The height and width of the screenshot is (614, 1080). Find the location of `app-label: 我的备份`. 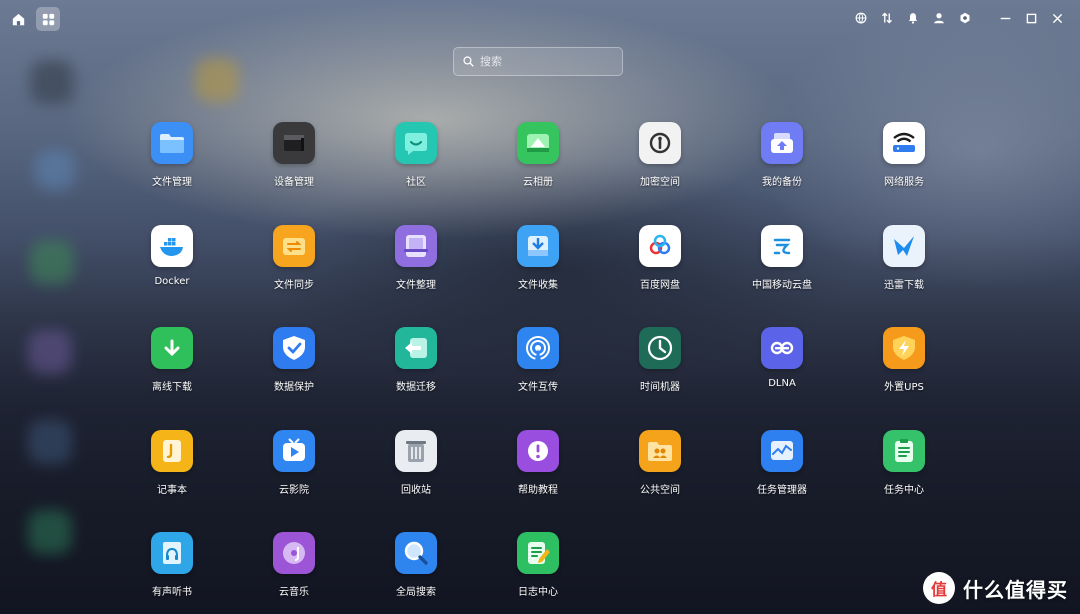

app-label: 我的备份 is located at coordinates (782, 182).